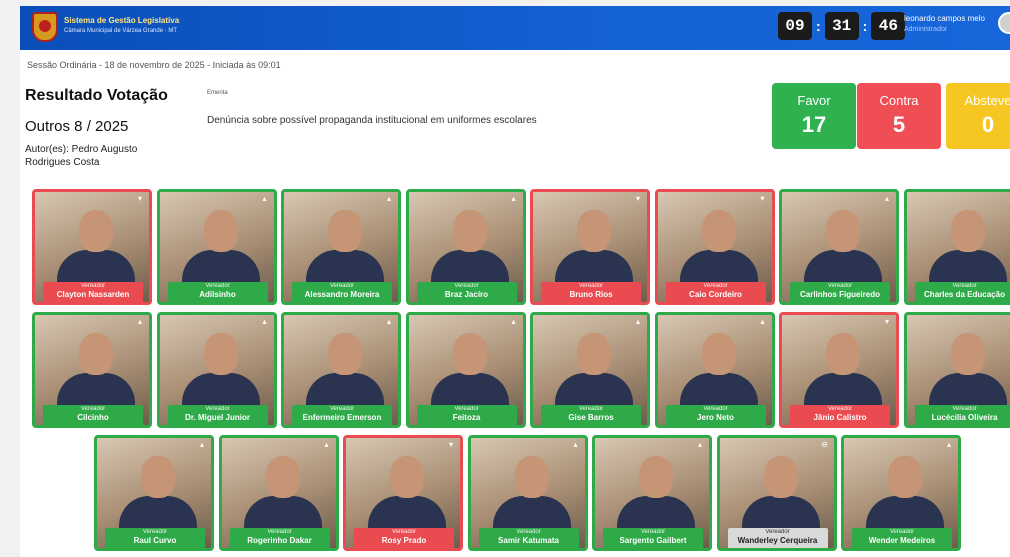 This screenshot has width=1010, height=557. Describe the element at coordinates (341, 247) in the screenshot. I see `councillor-card: ▴ Vereador Alessandro Moreira` at that location.